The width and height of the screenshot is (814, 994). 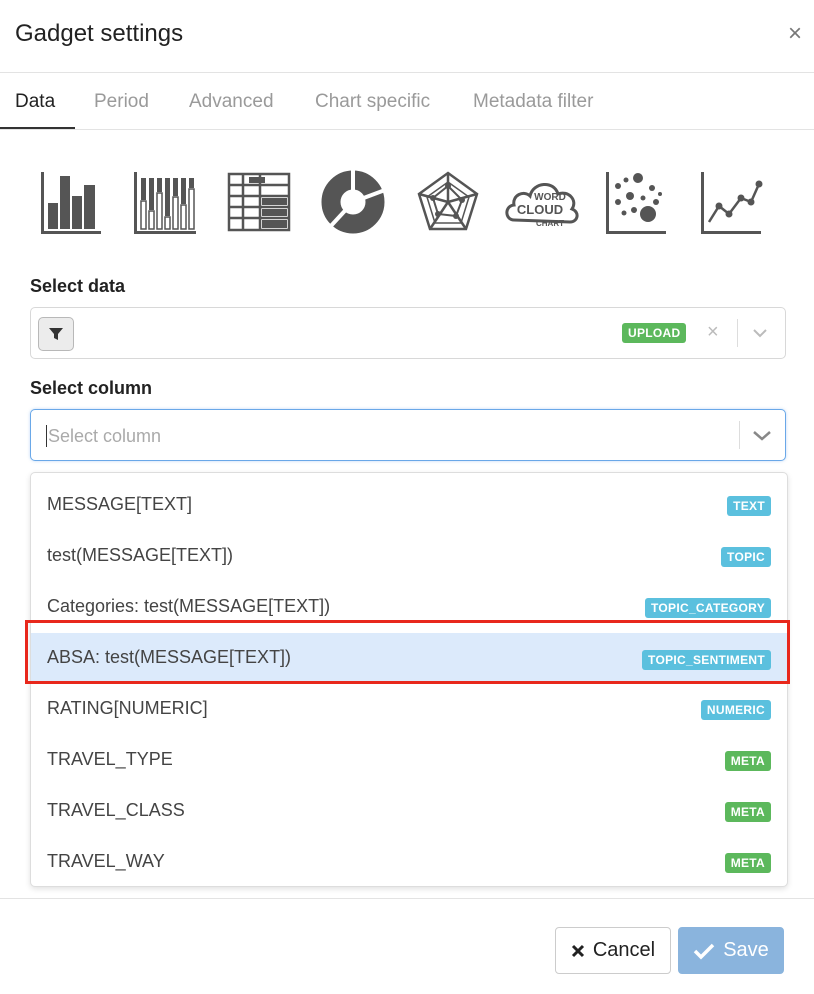 I want to click on filter-button, so click(x=56, y=334).